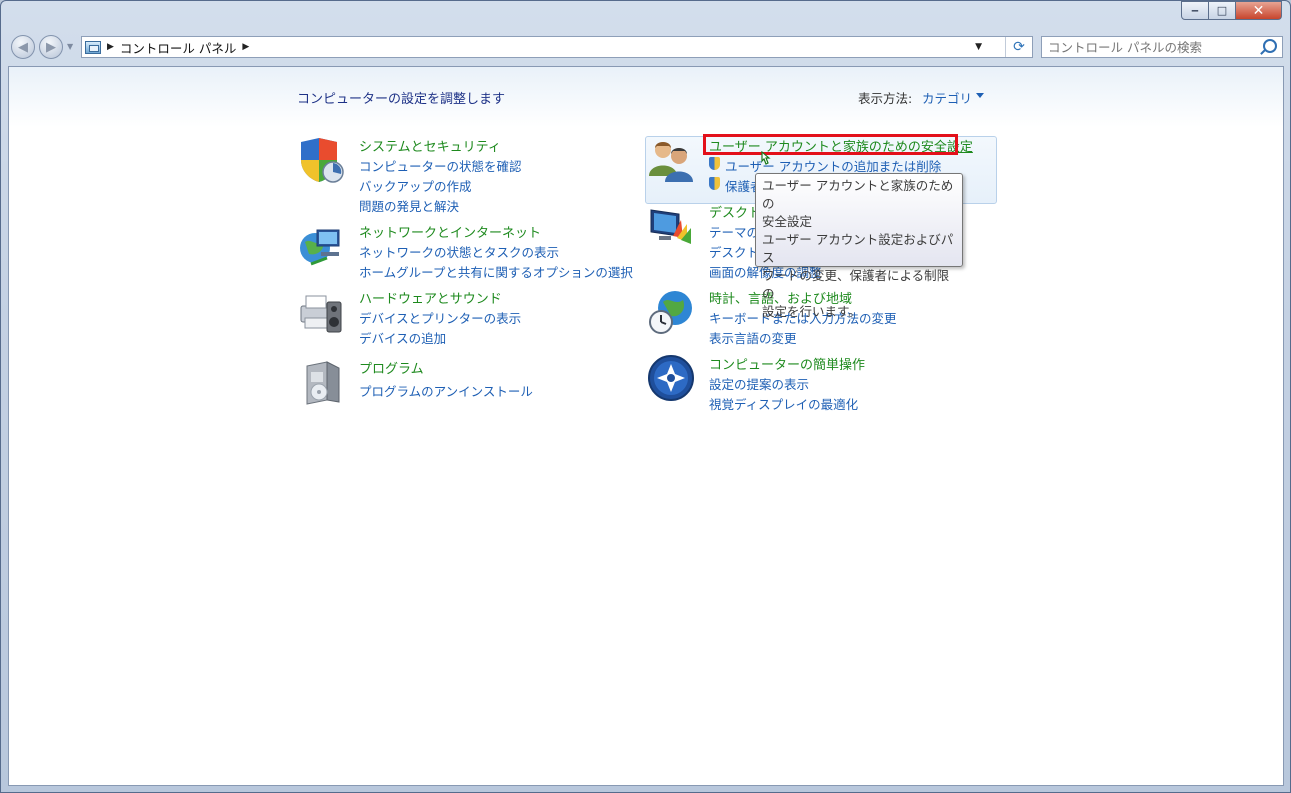  What do you see at coordinates (320, 247) in the screenshot?
I see `network-globe-icon` at bounding box center [320, 247].